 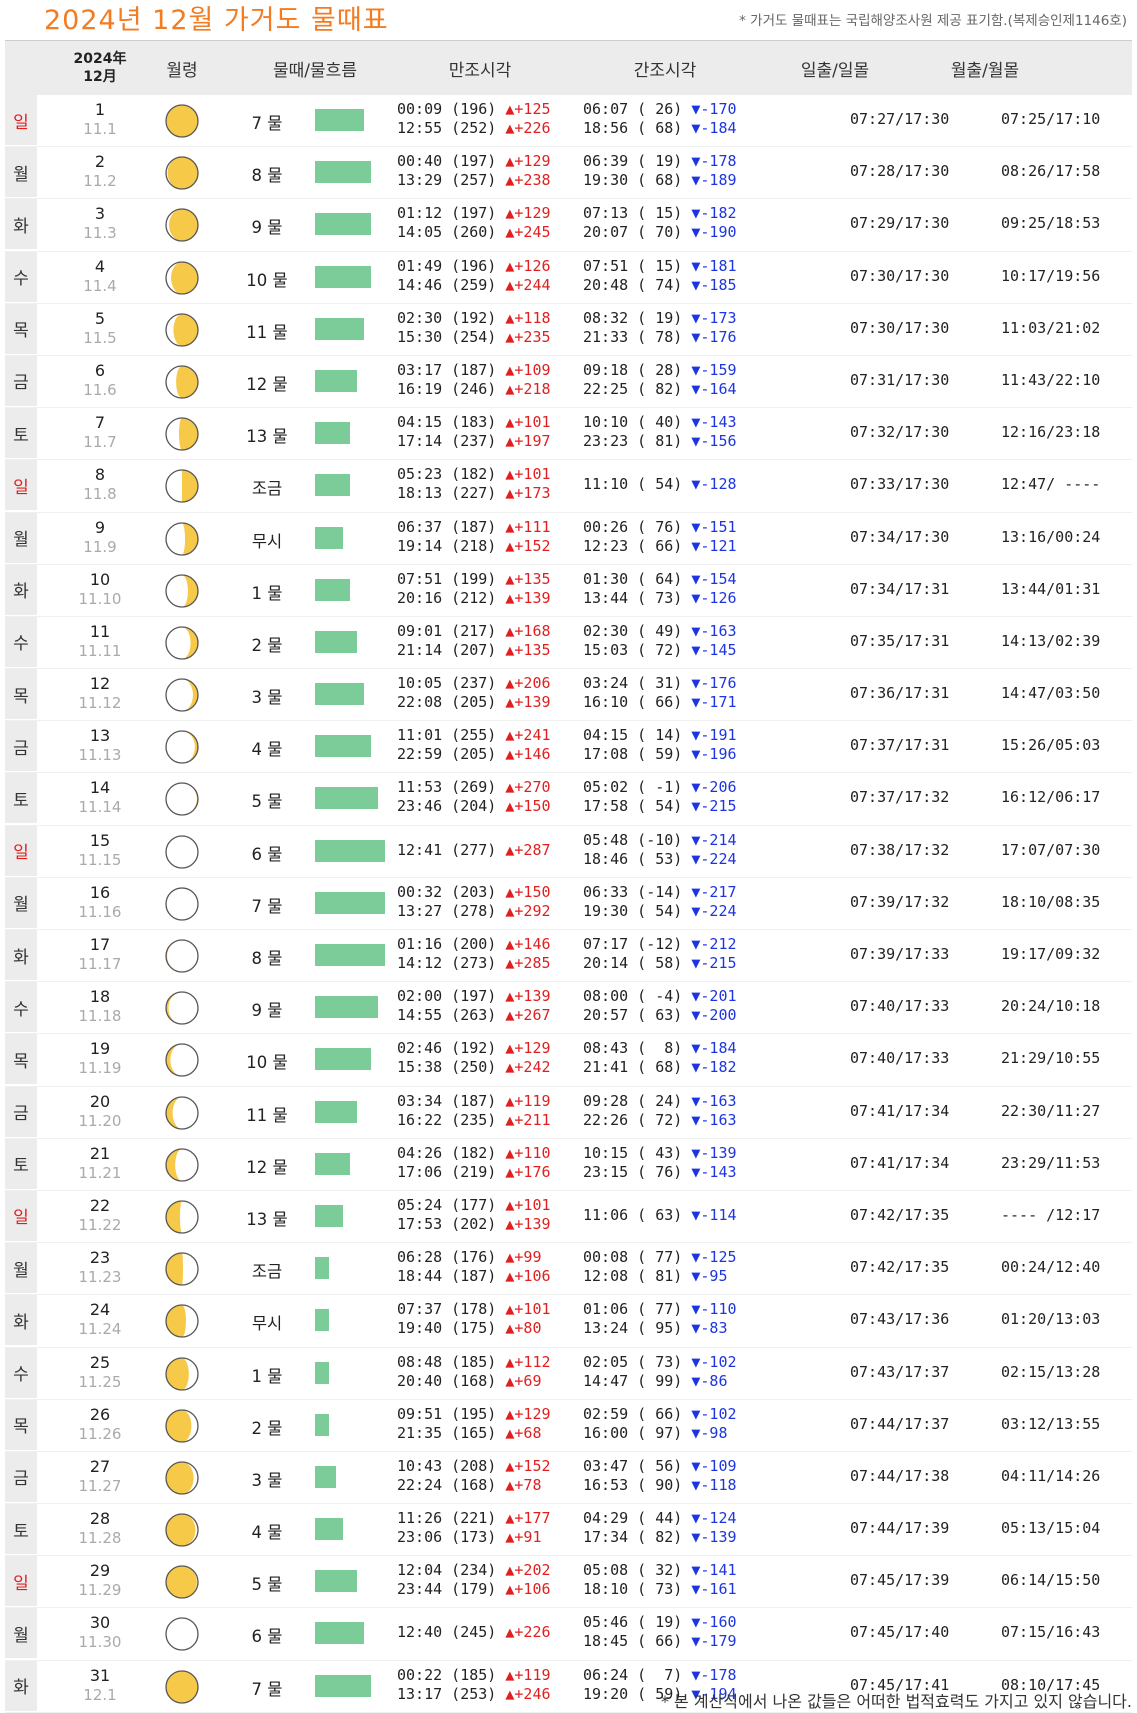 What do you see at coordinates (100, 840) in the screenshot?
I see `solar-date: 15` at bounding box center [100, 840].